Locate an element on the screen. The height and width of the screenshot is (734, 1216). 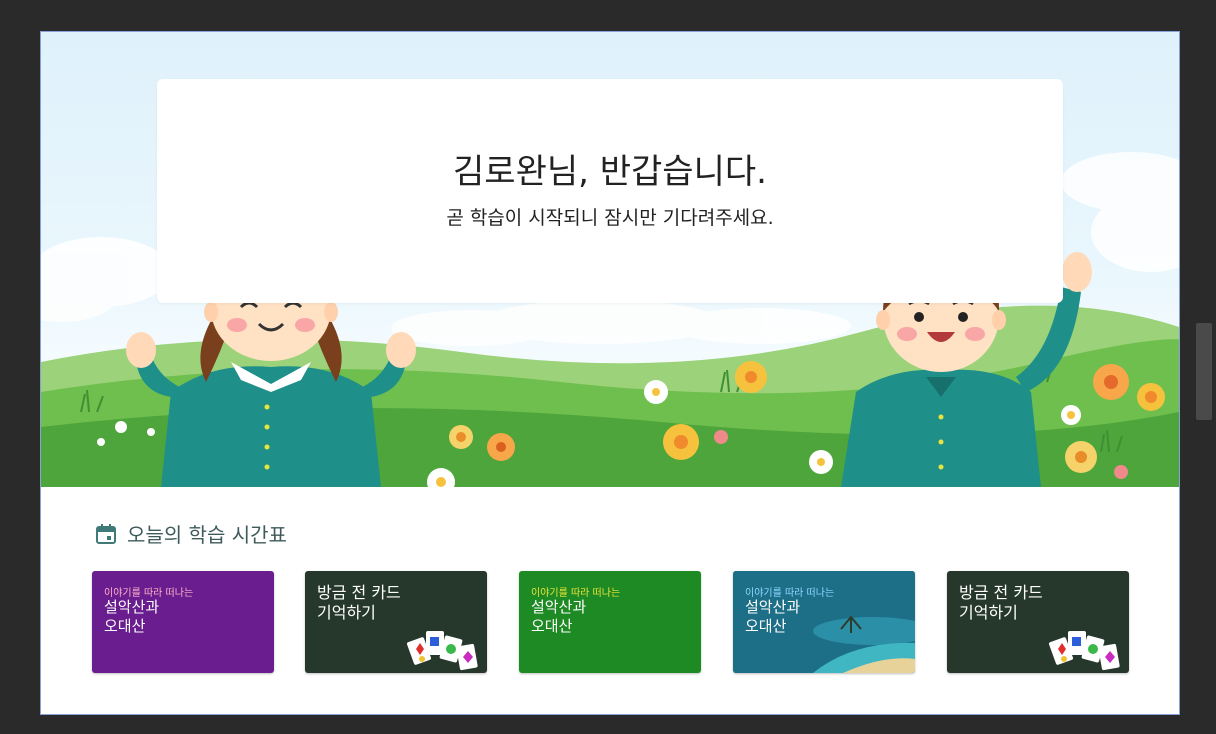
calendar-icon is located at coordinates (106, 533).